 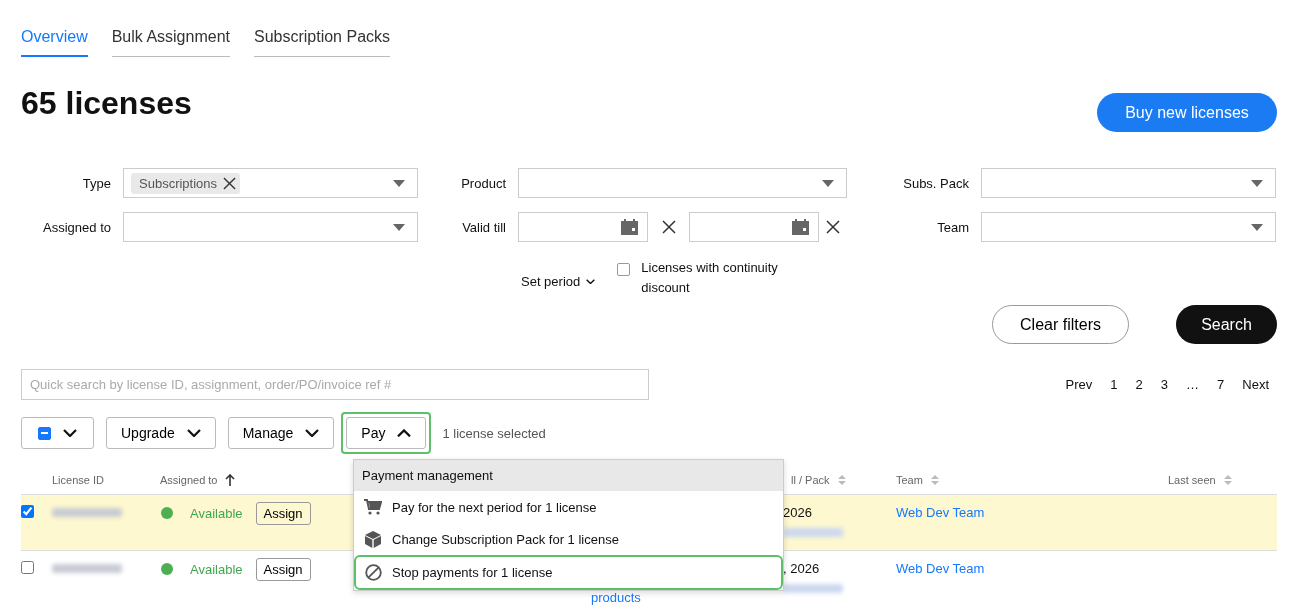 I want to click on filter-label: Product, so click(x=483, y=183).